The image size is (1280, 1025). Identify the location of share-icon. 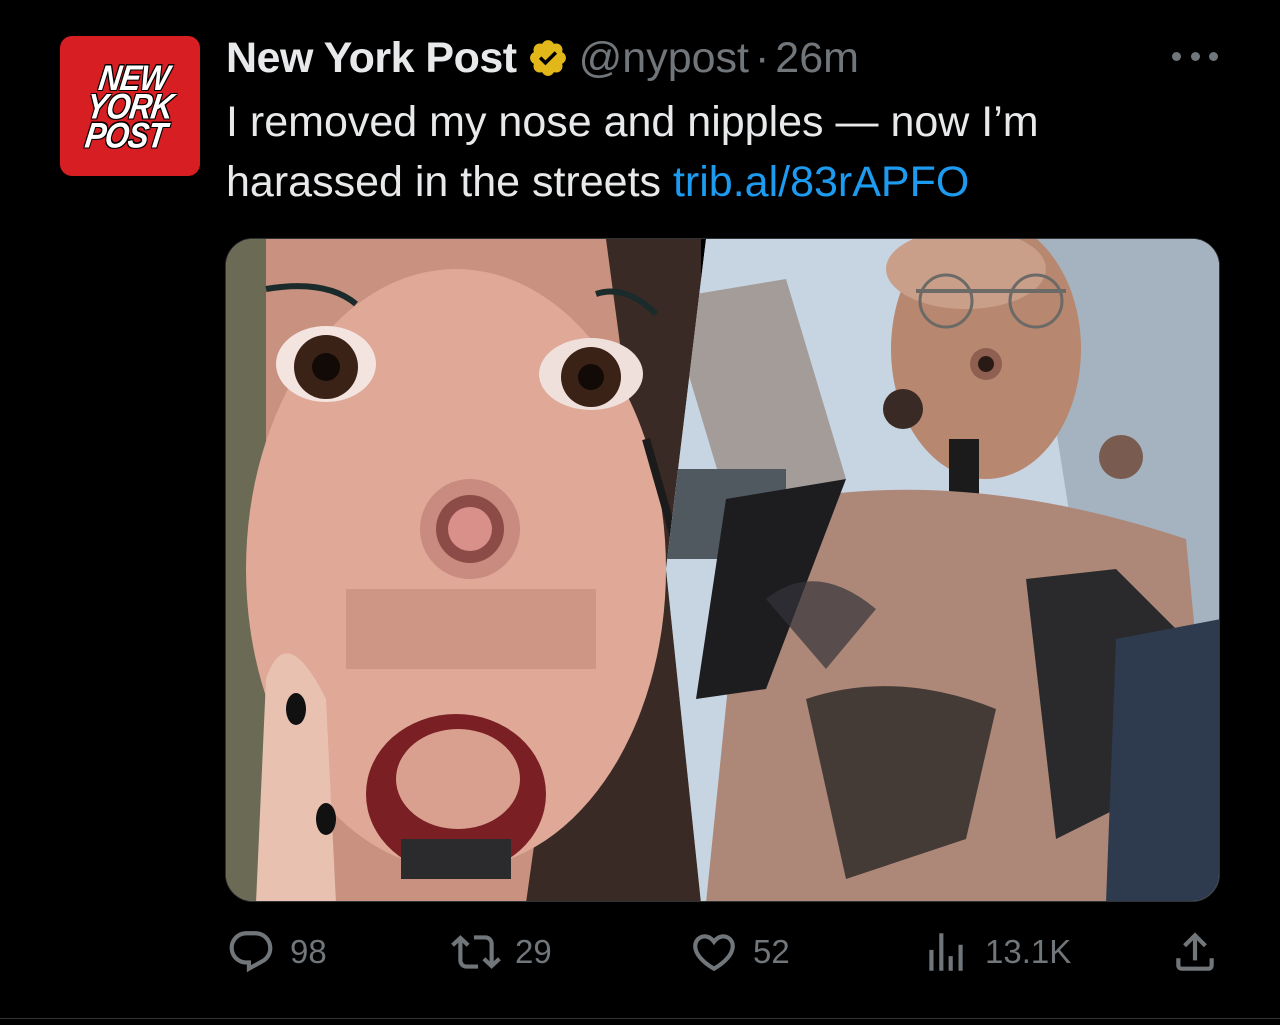
(1195, 951).